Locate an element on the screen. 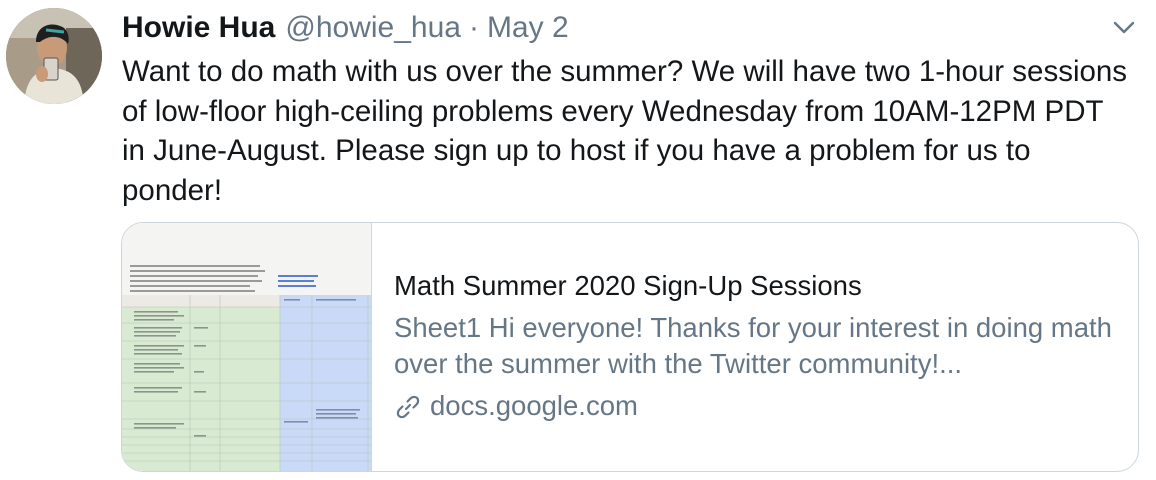 The width and height of the screenshot is (1156, 480). link-icon is located at coordinates (408, 407).